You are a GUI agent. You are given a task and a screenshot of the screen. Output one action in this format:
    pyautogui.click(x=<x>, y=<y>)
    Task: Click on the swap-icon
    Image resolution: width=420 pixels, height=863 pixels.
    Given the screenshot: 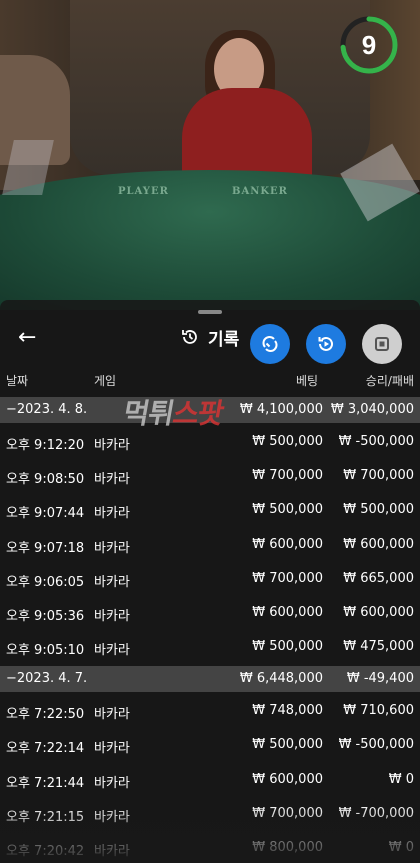 What is the action you would take?
    pyautogui.click(x=270, y=344)
    